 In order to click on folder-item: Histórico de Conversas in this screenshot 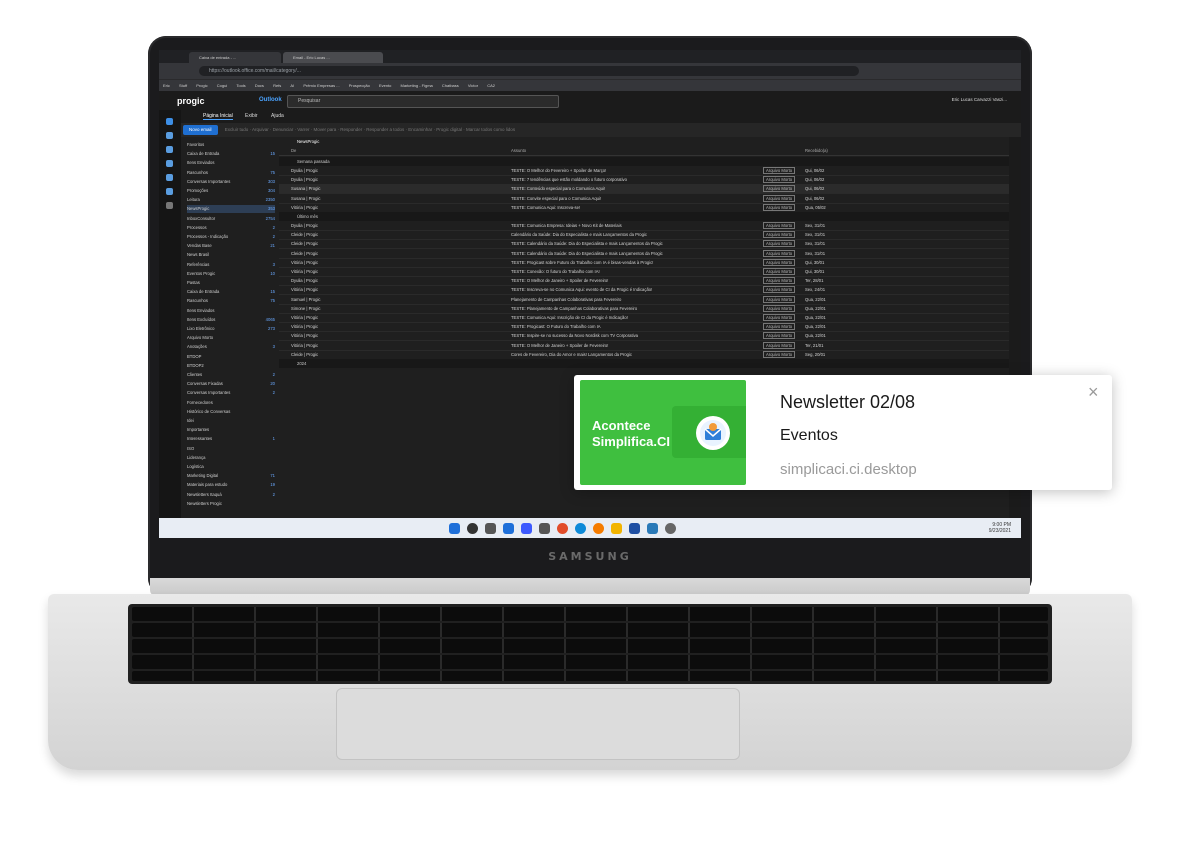, I will do `click(231, 412)`.